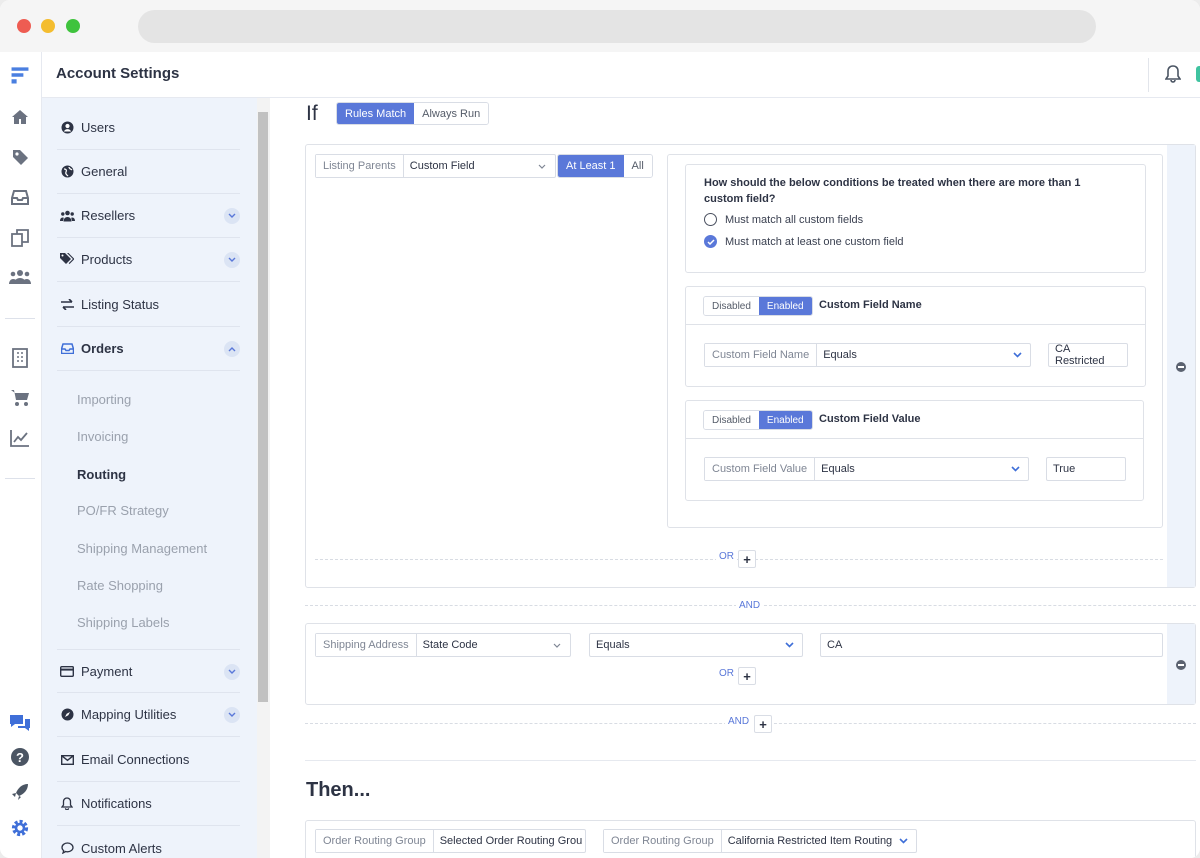  I want to click on maximize-window-button, so click(73, 26).